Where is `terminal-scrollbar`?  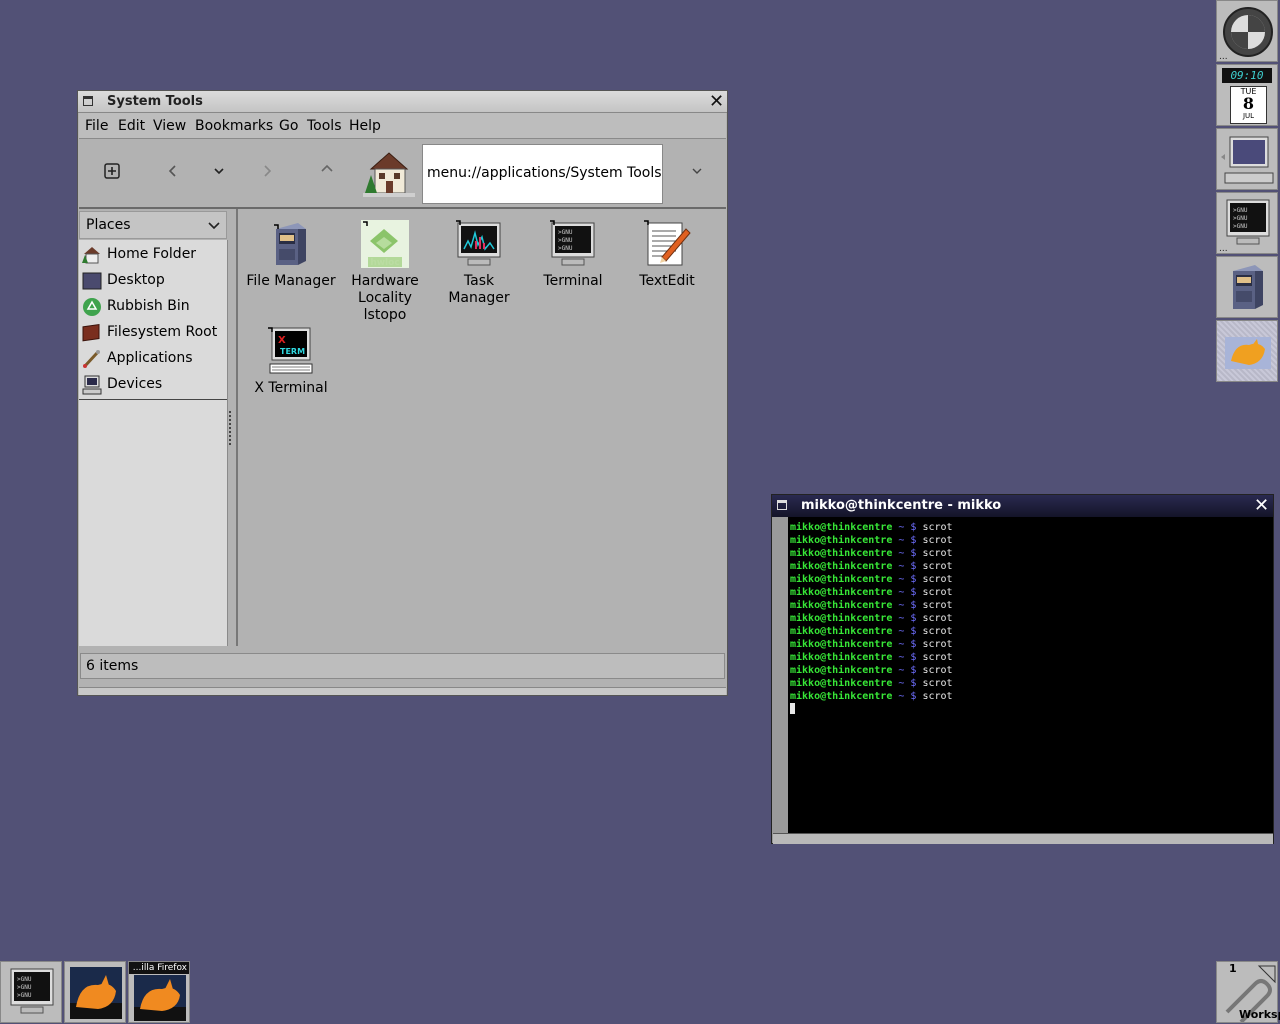 terminal-scrollbar is located at coordinates (780, 675).